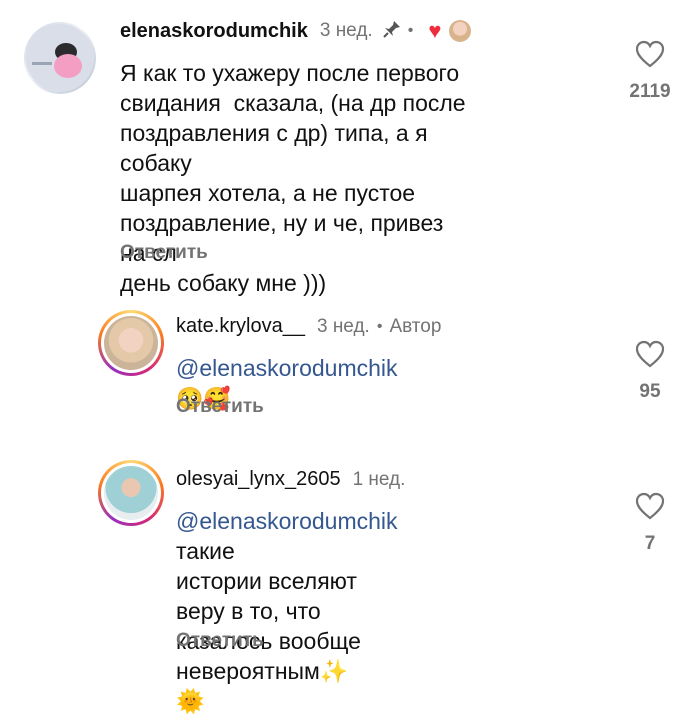  Describe the element at coordinates (460, 31) in the screenshot. I see `author-avatar-mini` at that location.